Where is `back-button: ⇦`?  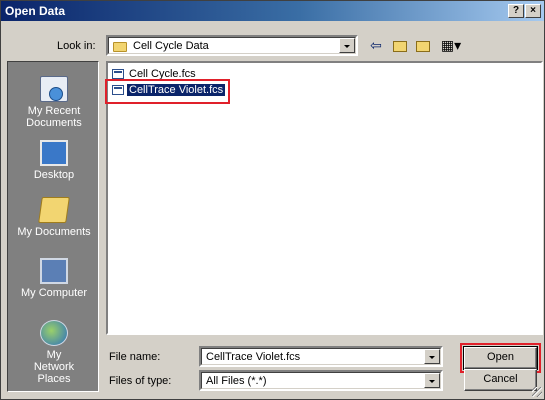
back-button: ⇦ is located at coordinates (376, 45).